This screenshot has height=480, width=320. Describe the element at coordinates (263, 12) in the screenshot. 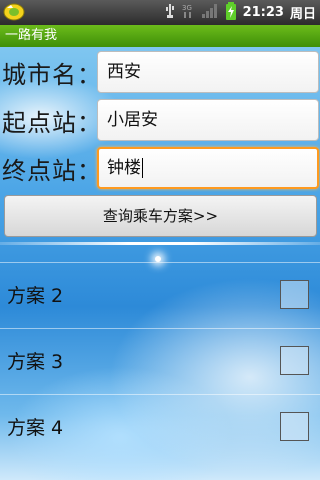

I see `clock-time: 21:23` at that location.